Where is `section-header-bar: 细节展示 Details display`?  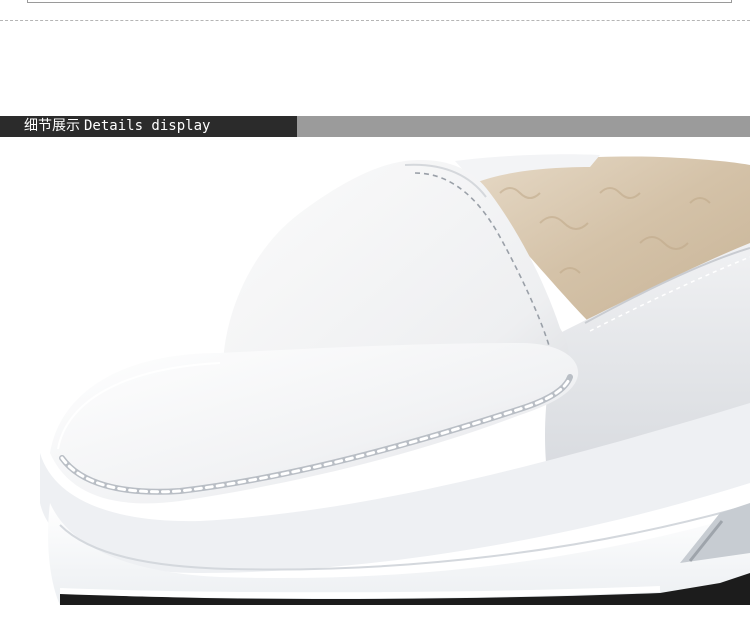
section-header-bar: 细节展示 Details display is located at coordinates (375, 126).